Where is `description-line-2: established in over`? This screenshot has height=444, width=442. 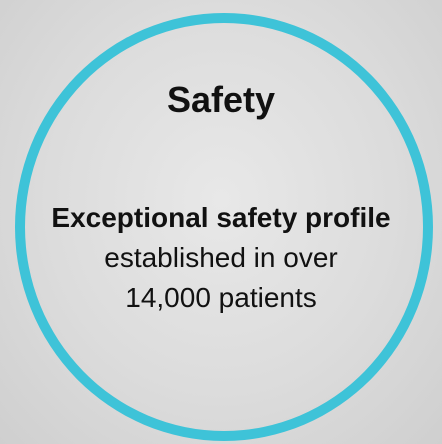 description-line-2: established in over is located at coordinates (221, 257).